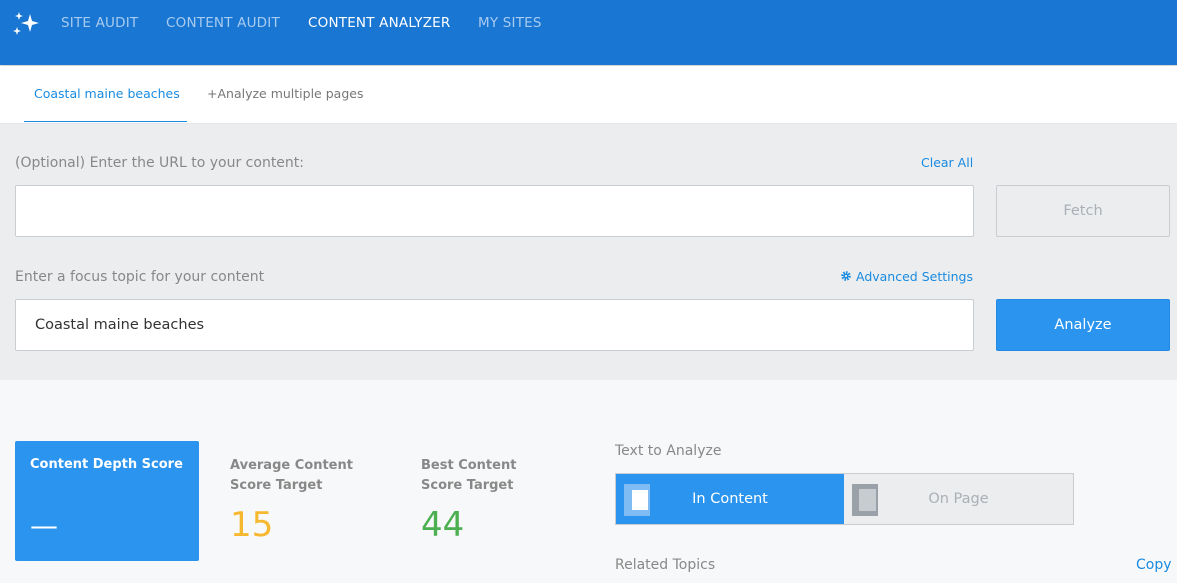  Describe the element at coordinates (494, 211) in the screenshot. I see `url-input` at that location.